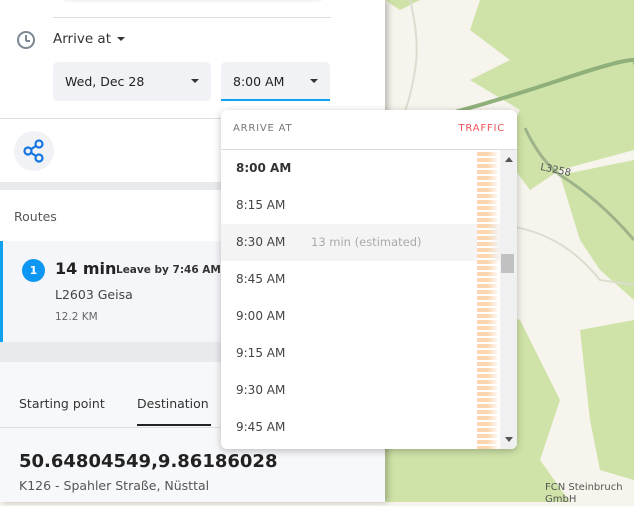  What do you see at coordinates (82, 39) in the screenshot?
I see `arrive-mode-label: Arrive at` at bounding box center [82, 39].